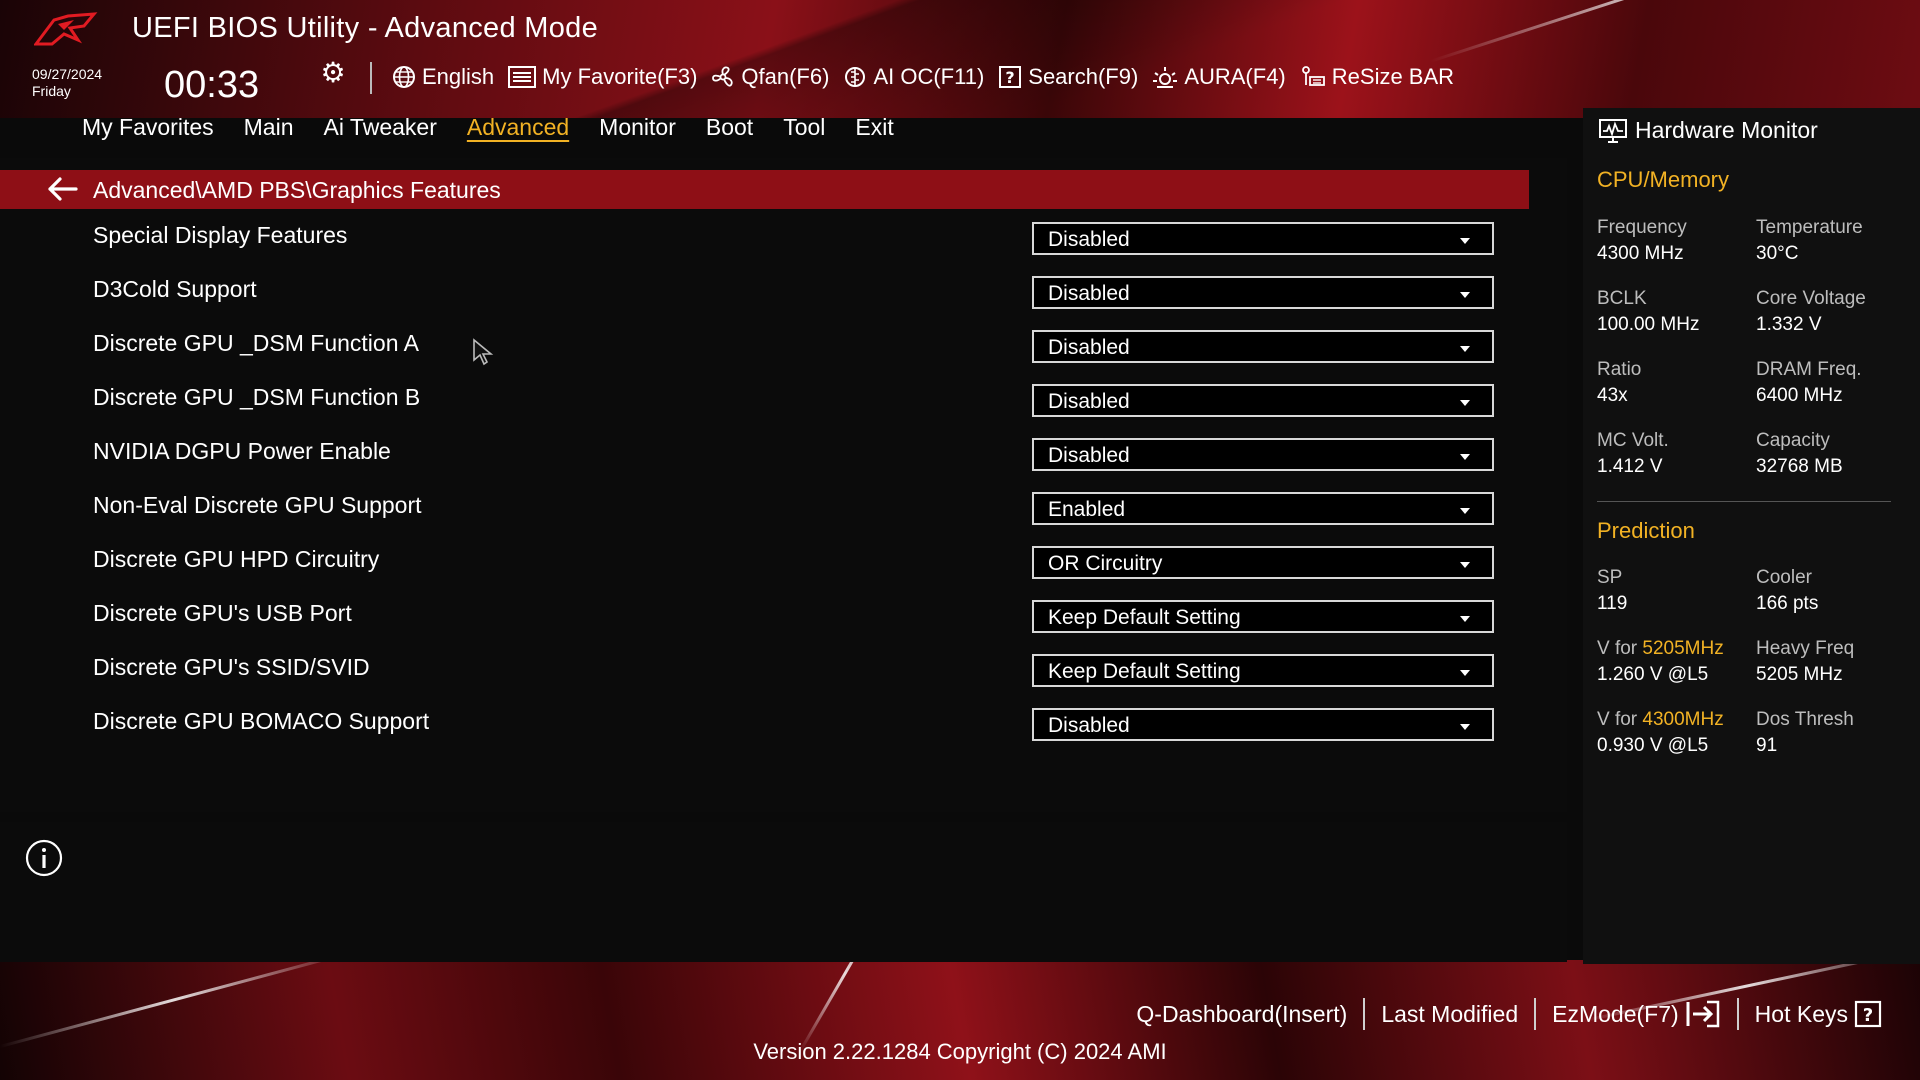 This screenshot has height=1080, width=1920. Describe the element at coordinates (1068, 77) in the screenshot. I see `search-button: ? Search(F9)` at that location.